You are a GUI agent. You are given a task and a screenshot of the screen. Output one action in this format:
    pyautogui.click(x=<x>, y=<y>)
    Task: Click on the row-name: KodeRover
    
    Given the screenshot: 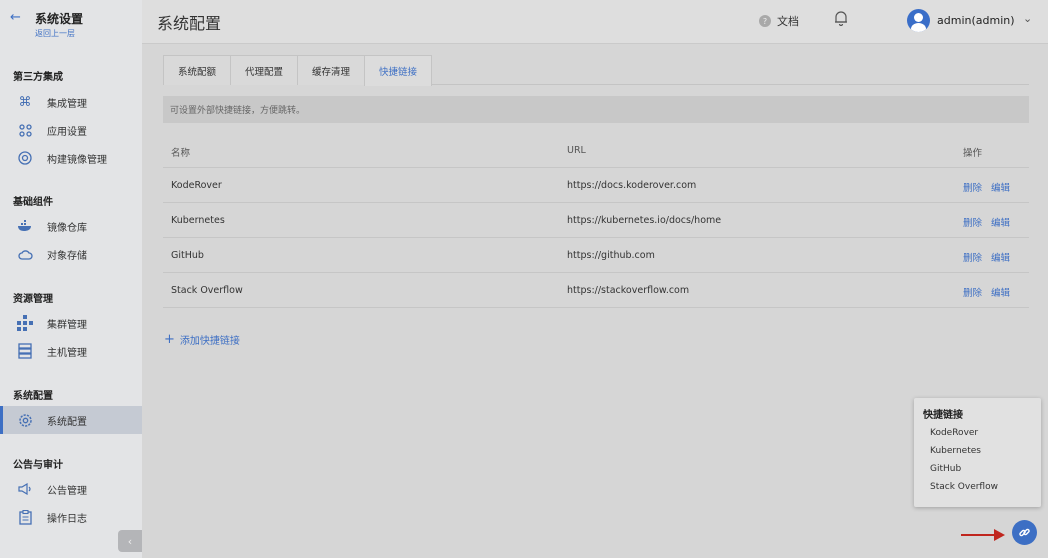 What is the action you would take?
    pyautogui.click(x=196, y=185)
    